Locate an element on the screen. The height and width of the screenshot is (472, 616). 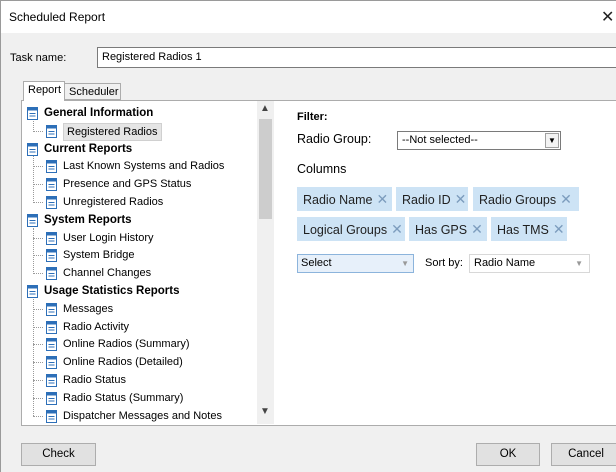
tree-item: Channel Changes is located at coordinates (140, 273).